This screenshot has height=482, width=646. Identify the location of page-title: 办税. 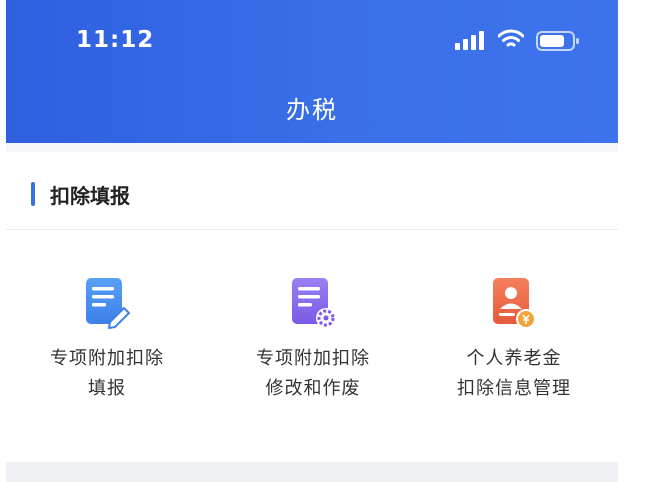
(312, 110).